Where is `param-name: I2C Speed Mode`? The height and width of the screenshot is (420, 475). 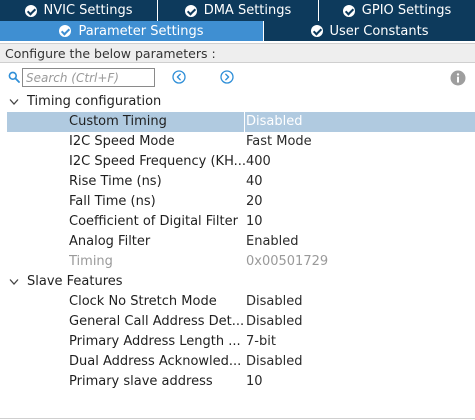
param-name: I2C Speed Mode is located at coordinates (122, 141).